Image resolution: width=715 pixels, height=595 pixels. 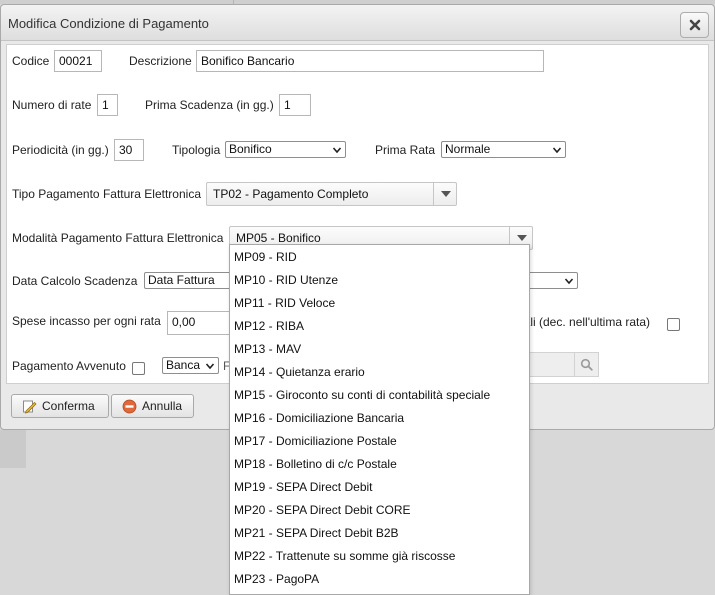 I want to click on tipo-pagamento-trigger, so click(x=445, y=194).